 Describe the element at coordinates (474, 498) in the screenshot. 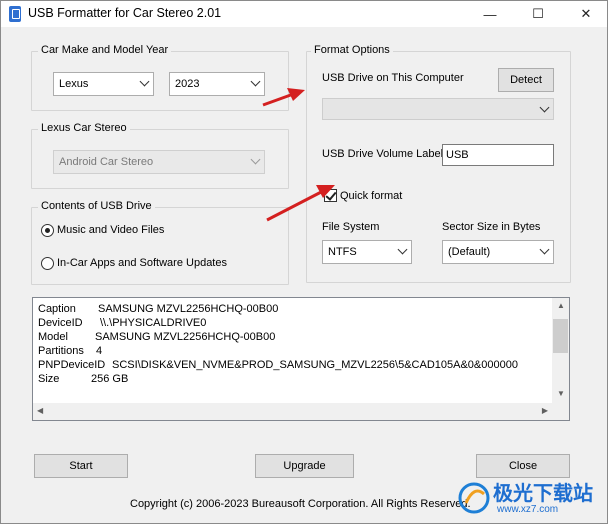

I see `watermark-logo-icon` at that location.